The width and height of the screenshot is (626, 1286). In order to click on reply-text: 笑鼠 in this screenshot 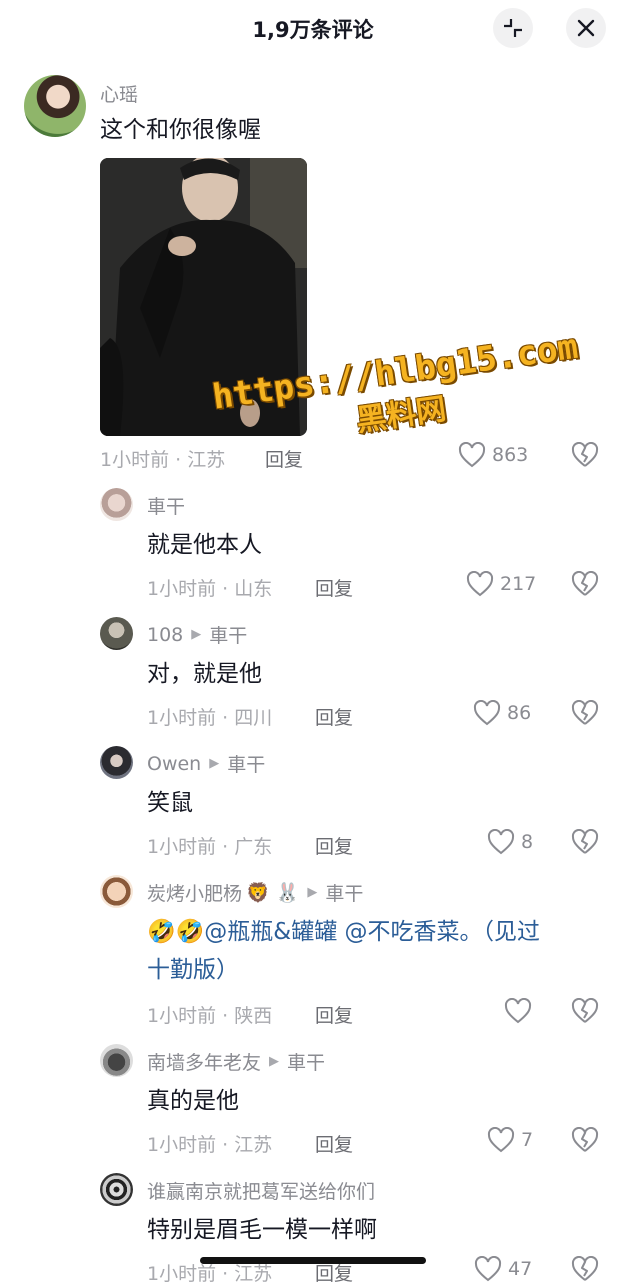, I will do `click(170, 803)`.